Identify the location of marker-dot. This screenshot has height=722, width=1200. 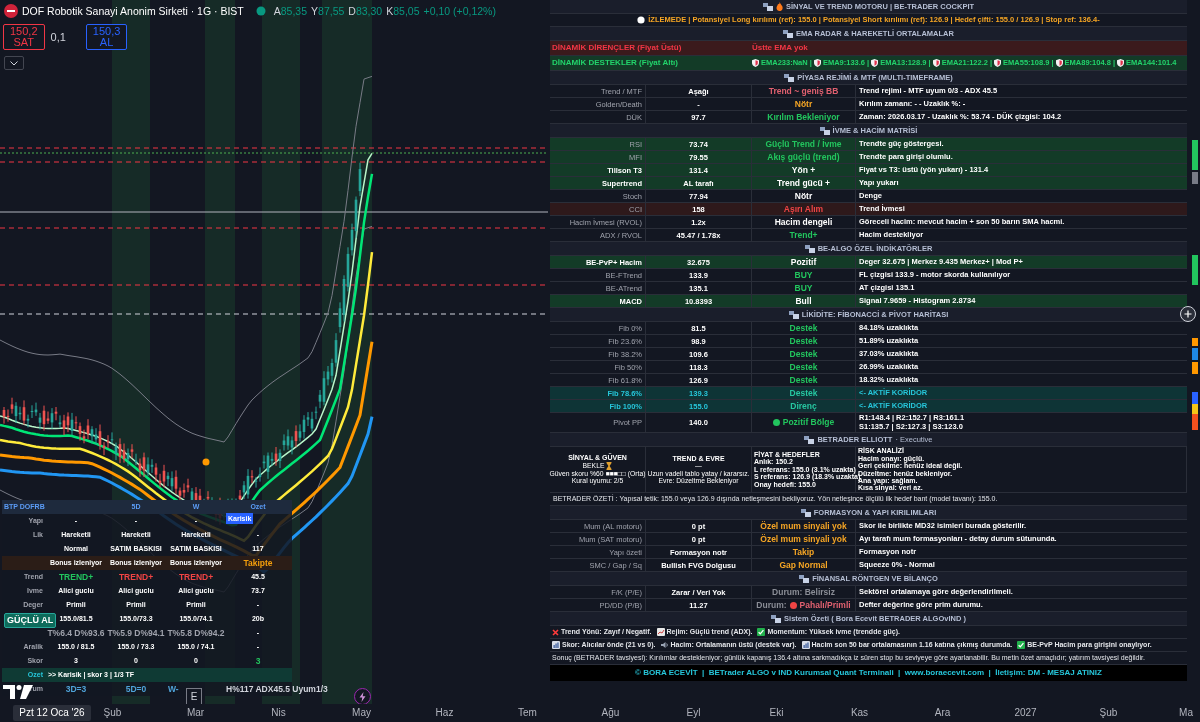
(206, 462).